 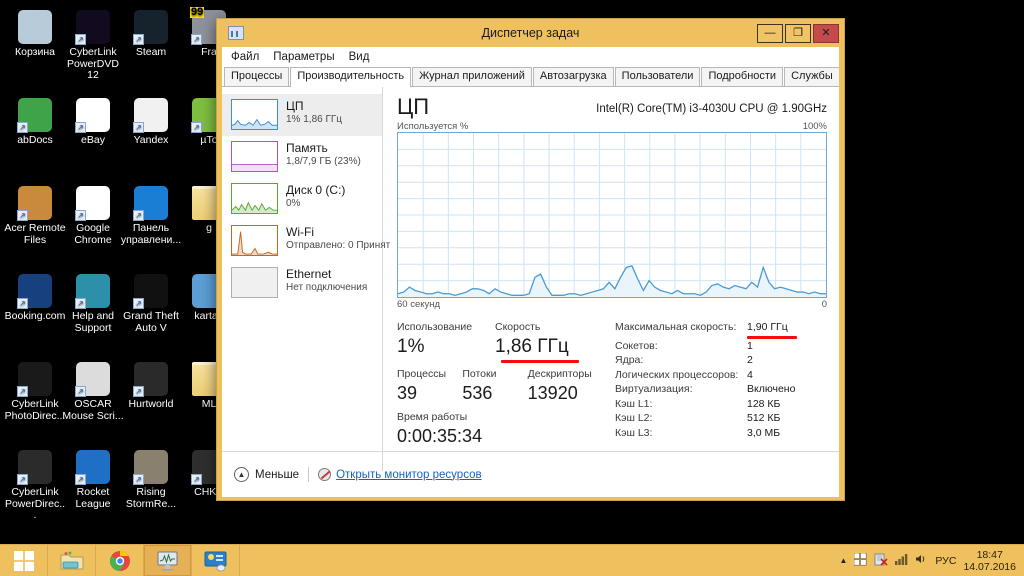 I want to click on desktop-icon-ebay: ↗ eBay, so click(x=93, y=122).